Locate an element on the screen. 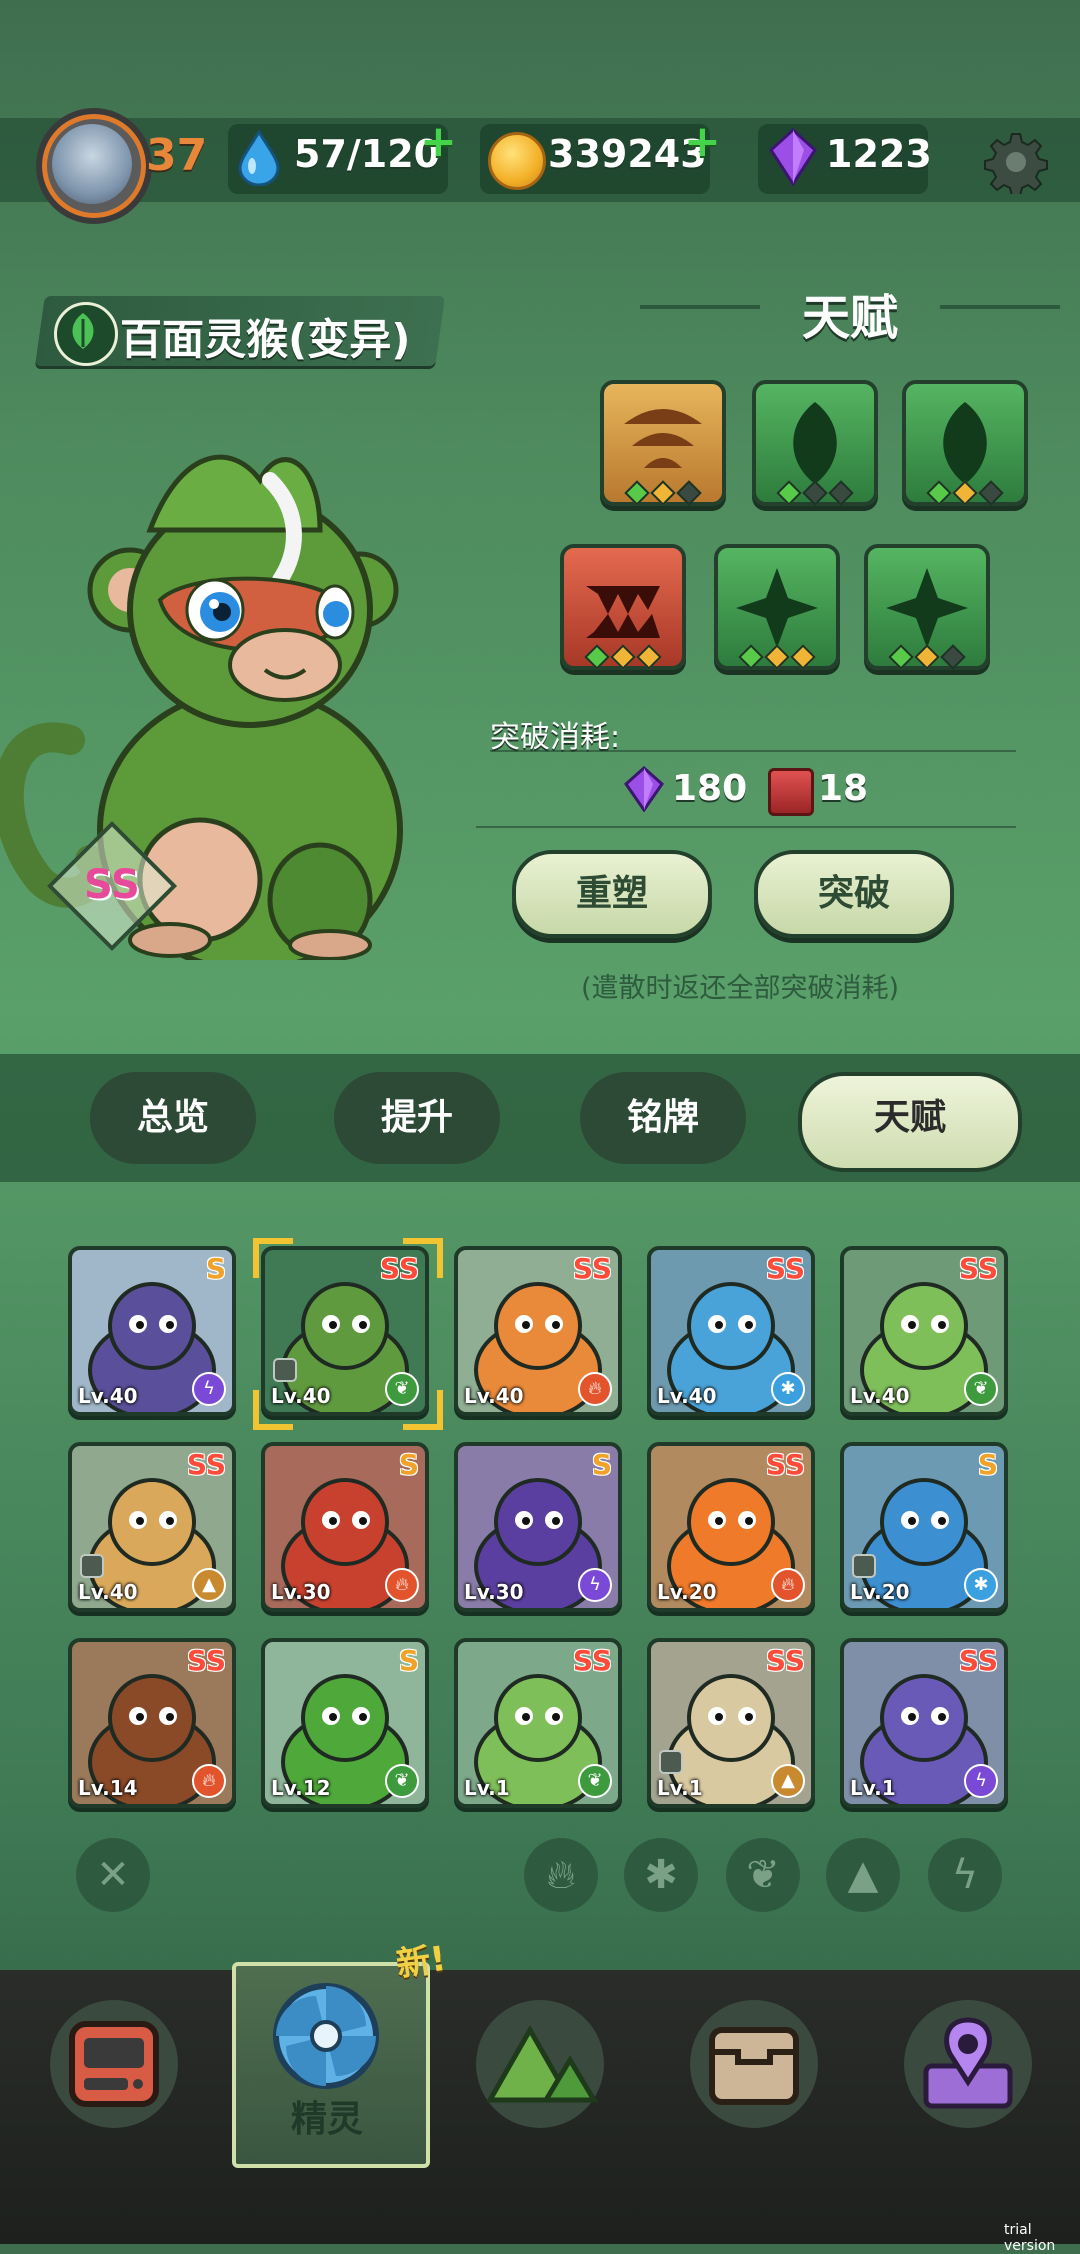 This screenshot has height=2254, width=1080. pet-card: SS Lv.40 🔥︎ is located at coordinates (538, 1331).